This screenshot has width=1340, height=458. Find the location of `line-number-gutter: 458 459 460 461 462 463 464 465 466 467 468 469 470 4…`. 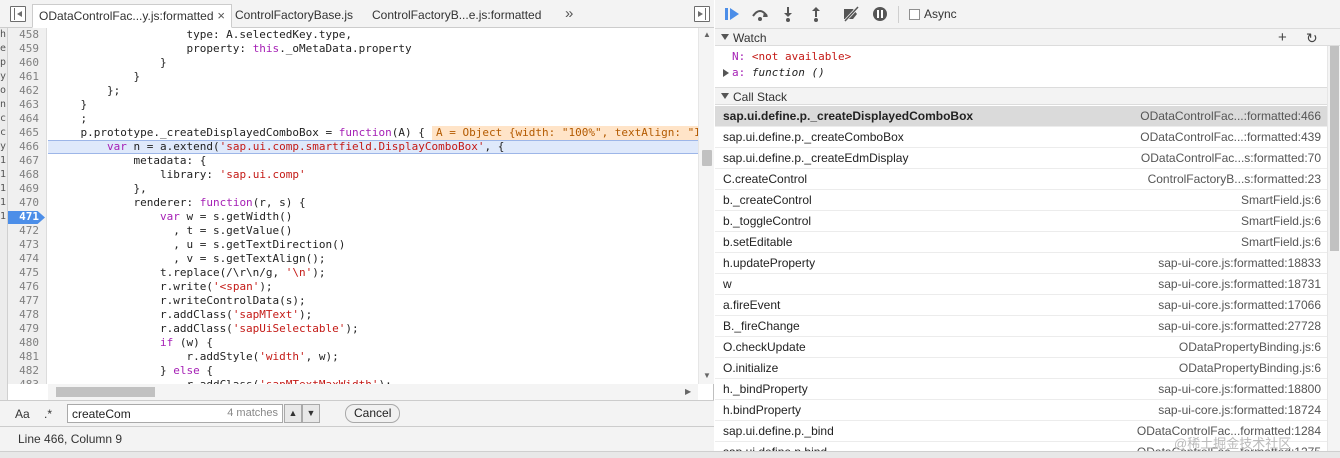

line-number-gutter: 458 459 460 461 462 463 464 465 466 467 468 469 470 4… is located at coordinates (27, 206).